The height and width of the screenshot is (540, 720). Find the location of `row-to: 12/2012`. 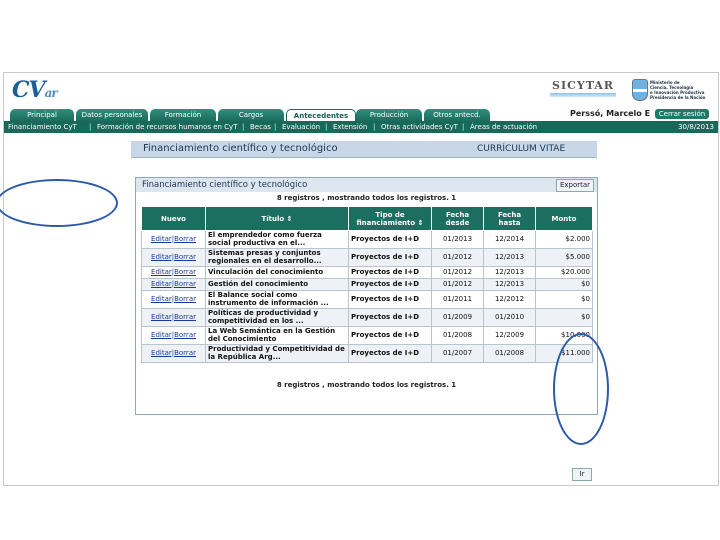

row-to: 12/2012 is located at coordinates (509, 299).